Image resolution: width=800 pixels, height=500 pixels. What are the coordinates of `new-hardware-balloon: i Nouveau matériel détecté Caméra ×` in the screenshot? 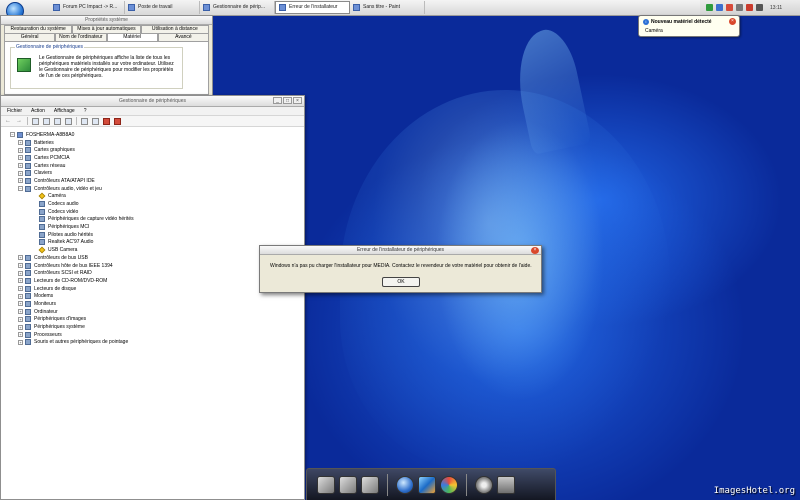 It's located at (689, 26).